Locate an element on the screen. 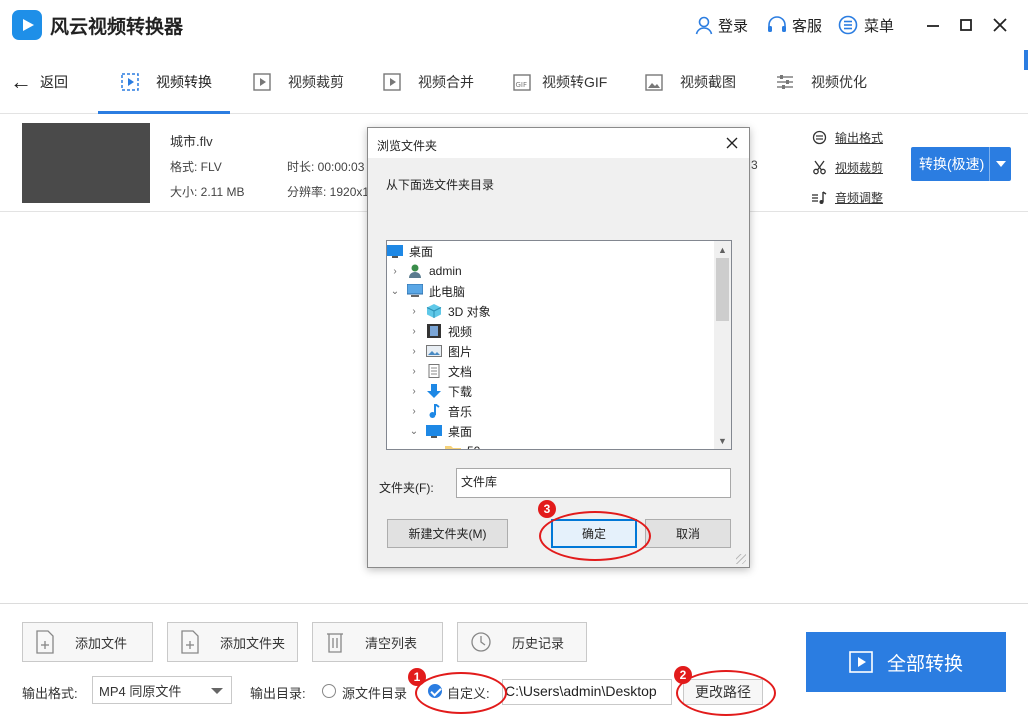 The height and width of the screenshot is (721, 1028). clock-icon is located at coordinates (481, 642).